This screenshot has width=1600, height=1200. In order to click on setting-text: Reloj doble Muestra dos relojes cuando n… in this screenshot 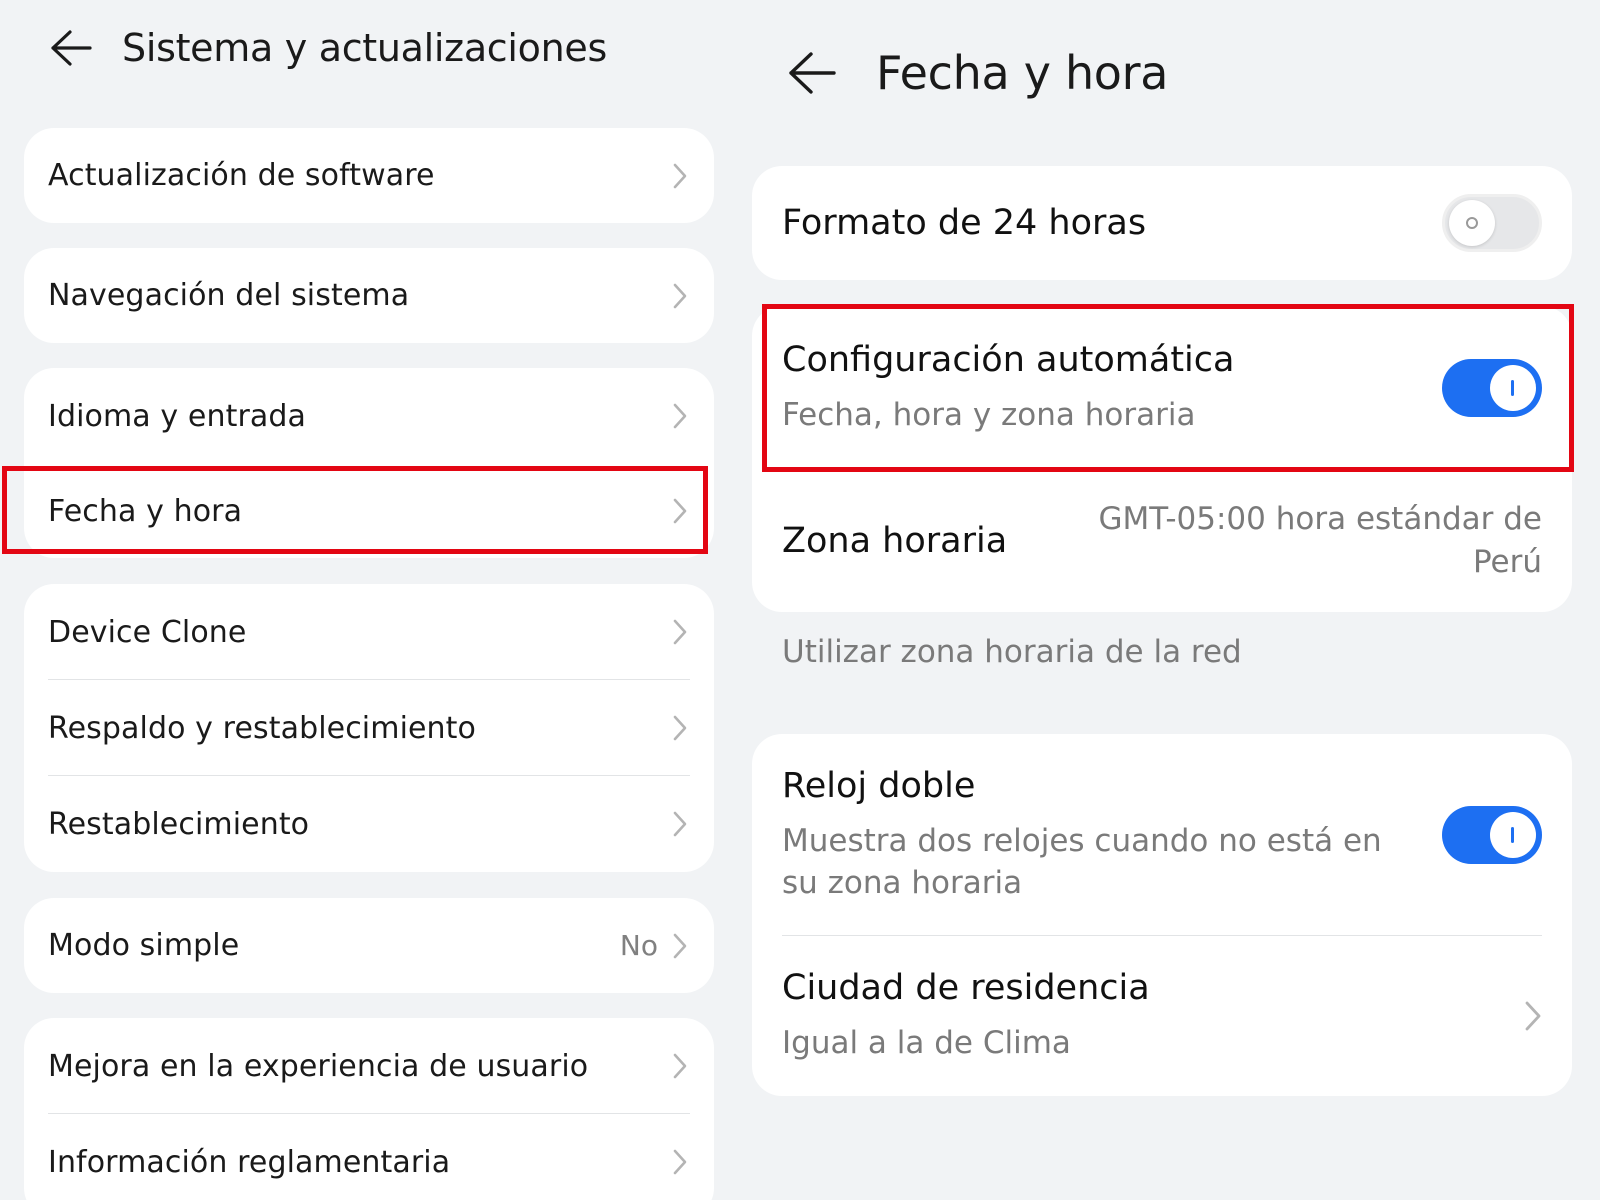, I will do `click(1082, 835)`.